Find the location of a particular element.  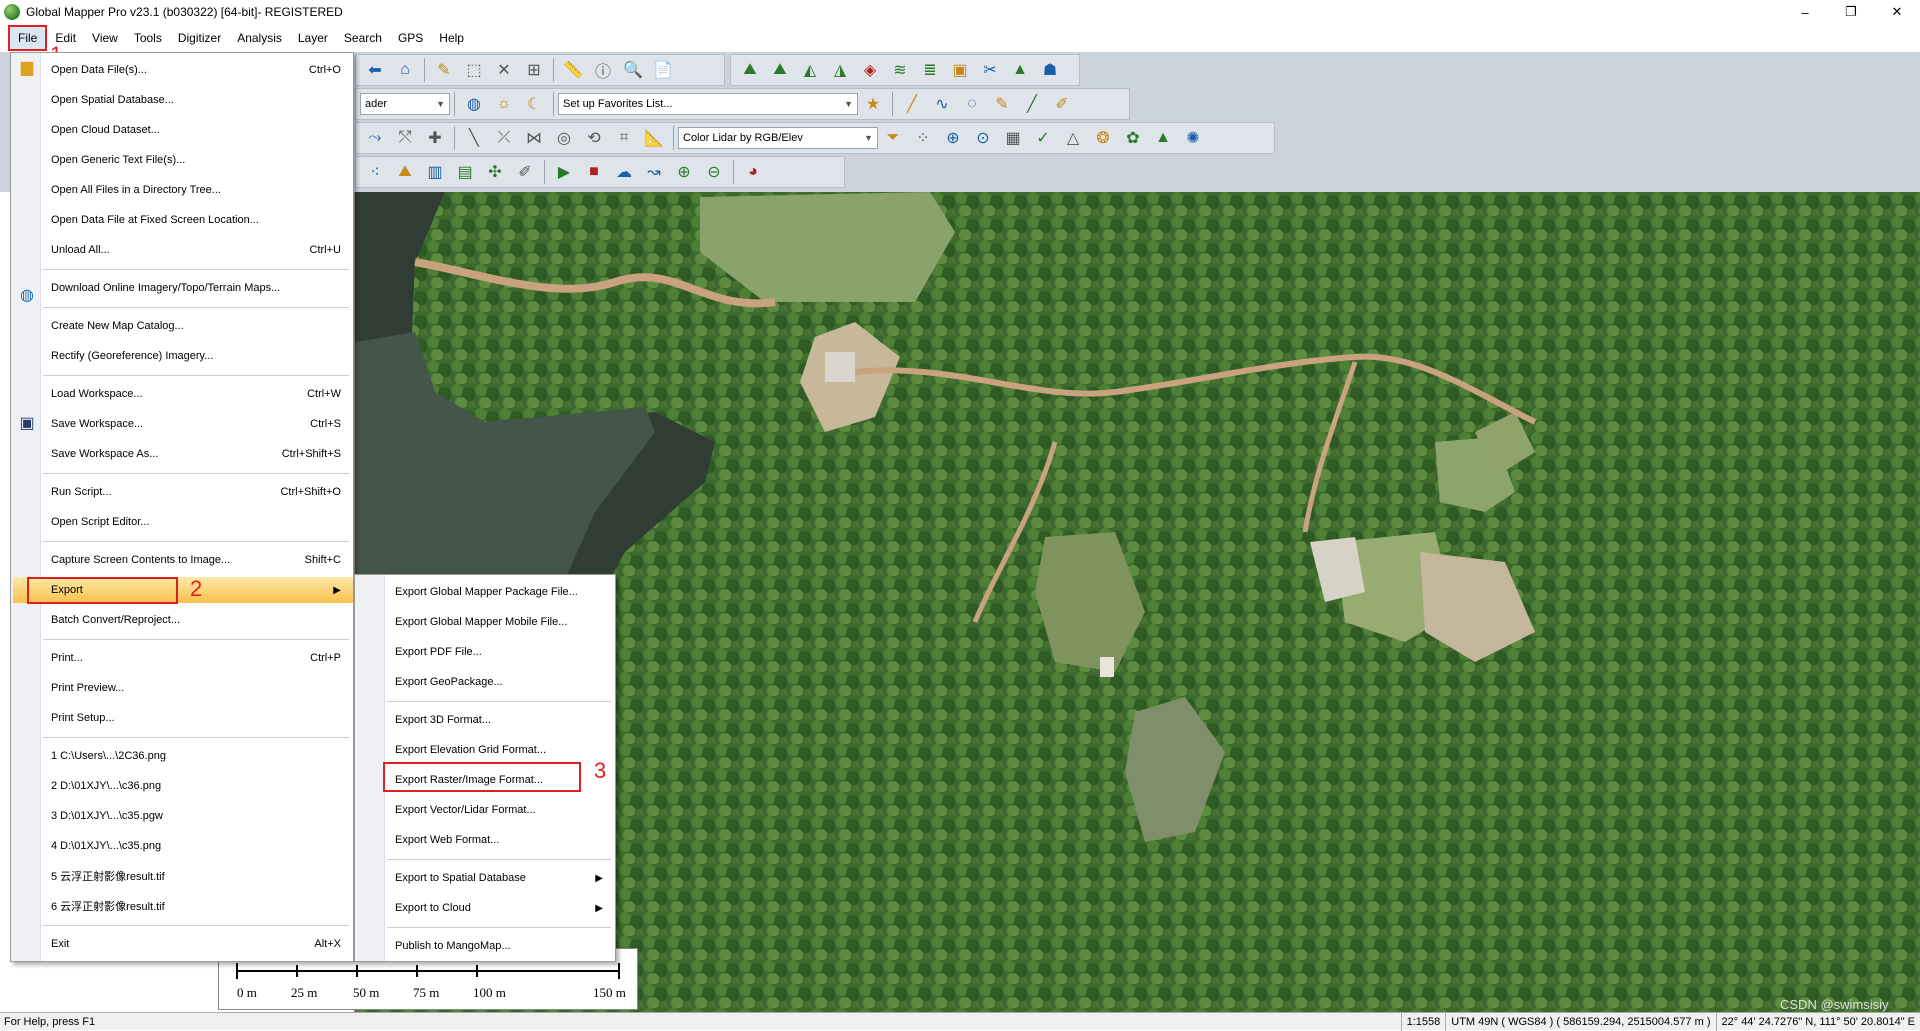

close-button: ✕ is located at coordinates (1897, 12).